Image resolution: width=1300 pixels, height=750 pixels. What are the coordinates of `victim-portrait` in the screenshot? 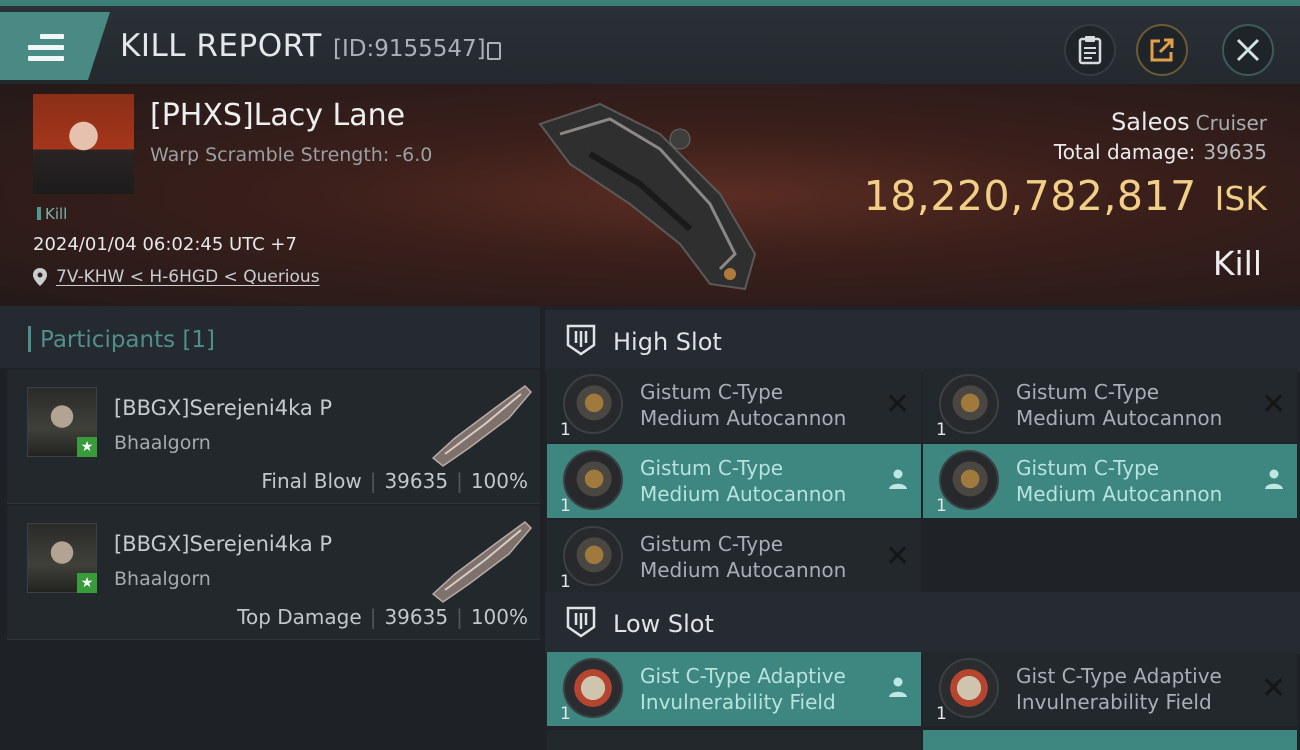 It's located at (83, 144).